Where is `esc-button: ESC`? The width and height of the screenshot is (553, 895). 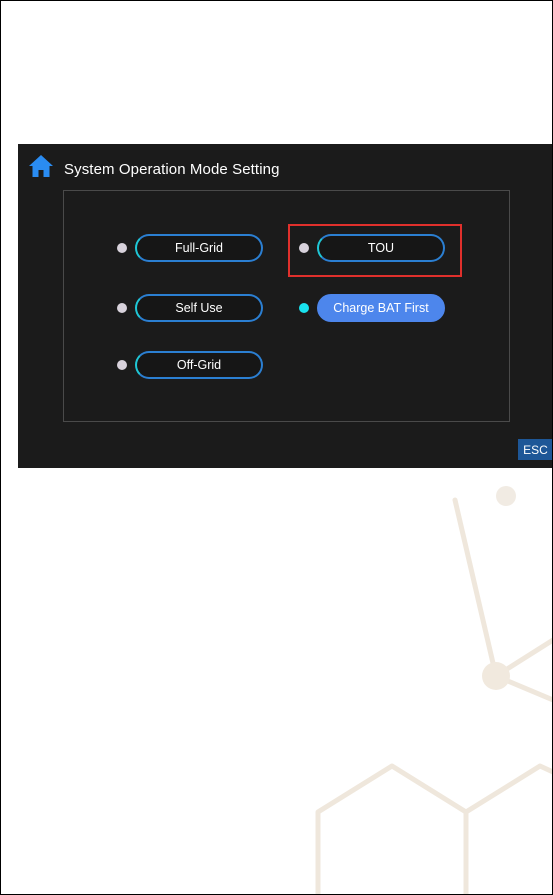
esc-button: ESC is located at coordinates (535, 449).